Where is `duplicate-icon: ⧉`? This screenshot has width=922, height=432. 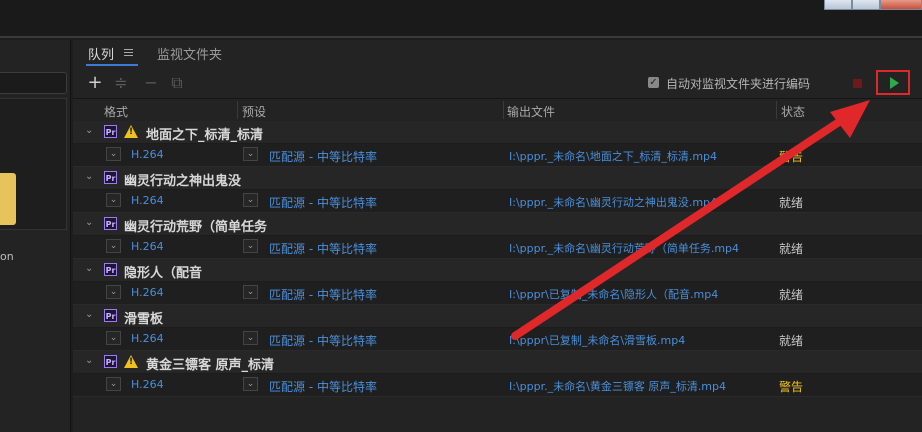
duplicate-icon: ⧉ is located at coordinates (177, 82).